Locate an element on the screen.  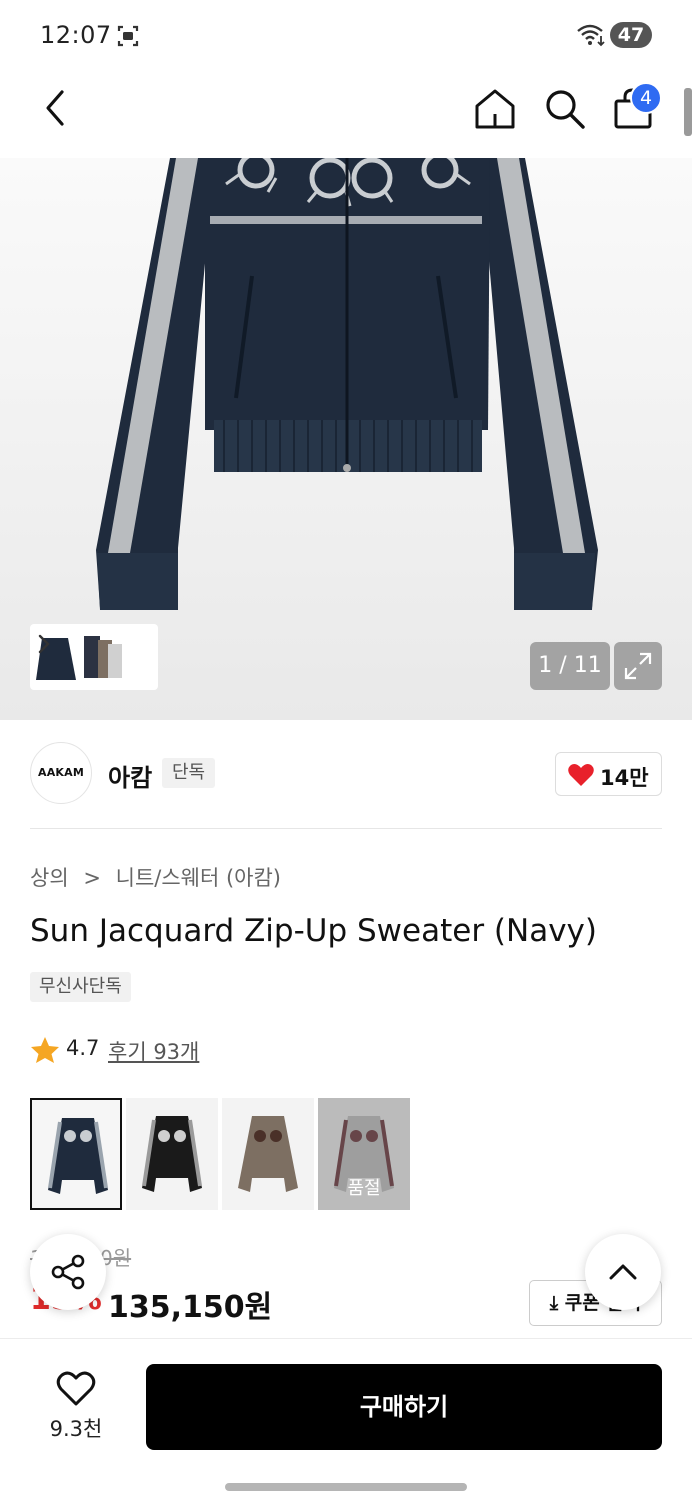
chevron-up-icon is located at coordinates (623, 1272).